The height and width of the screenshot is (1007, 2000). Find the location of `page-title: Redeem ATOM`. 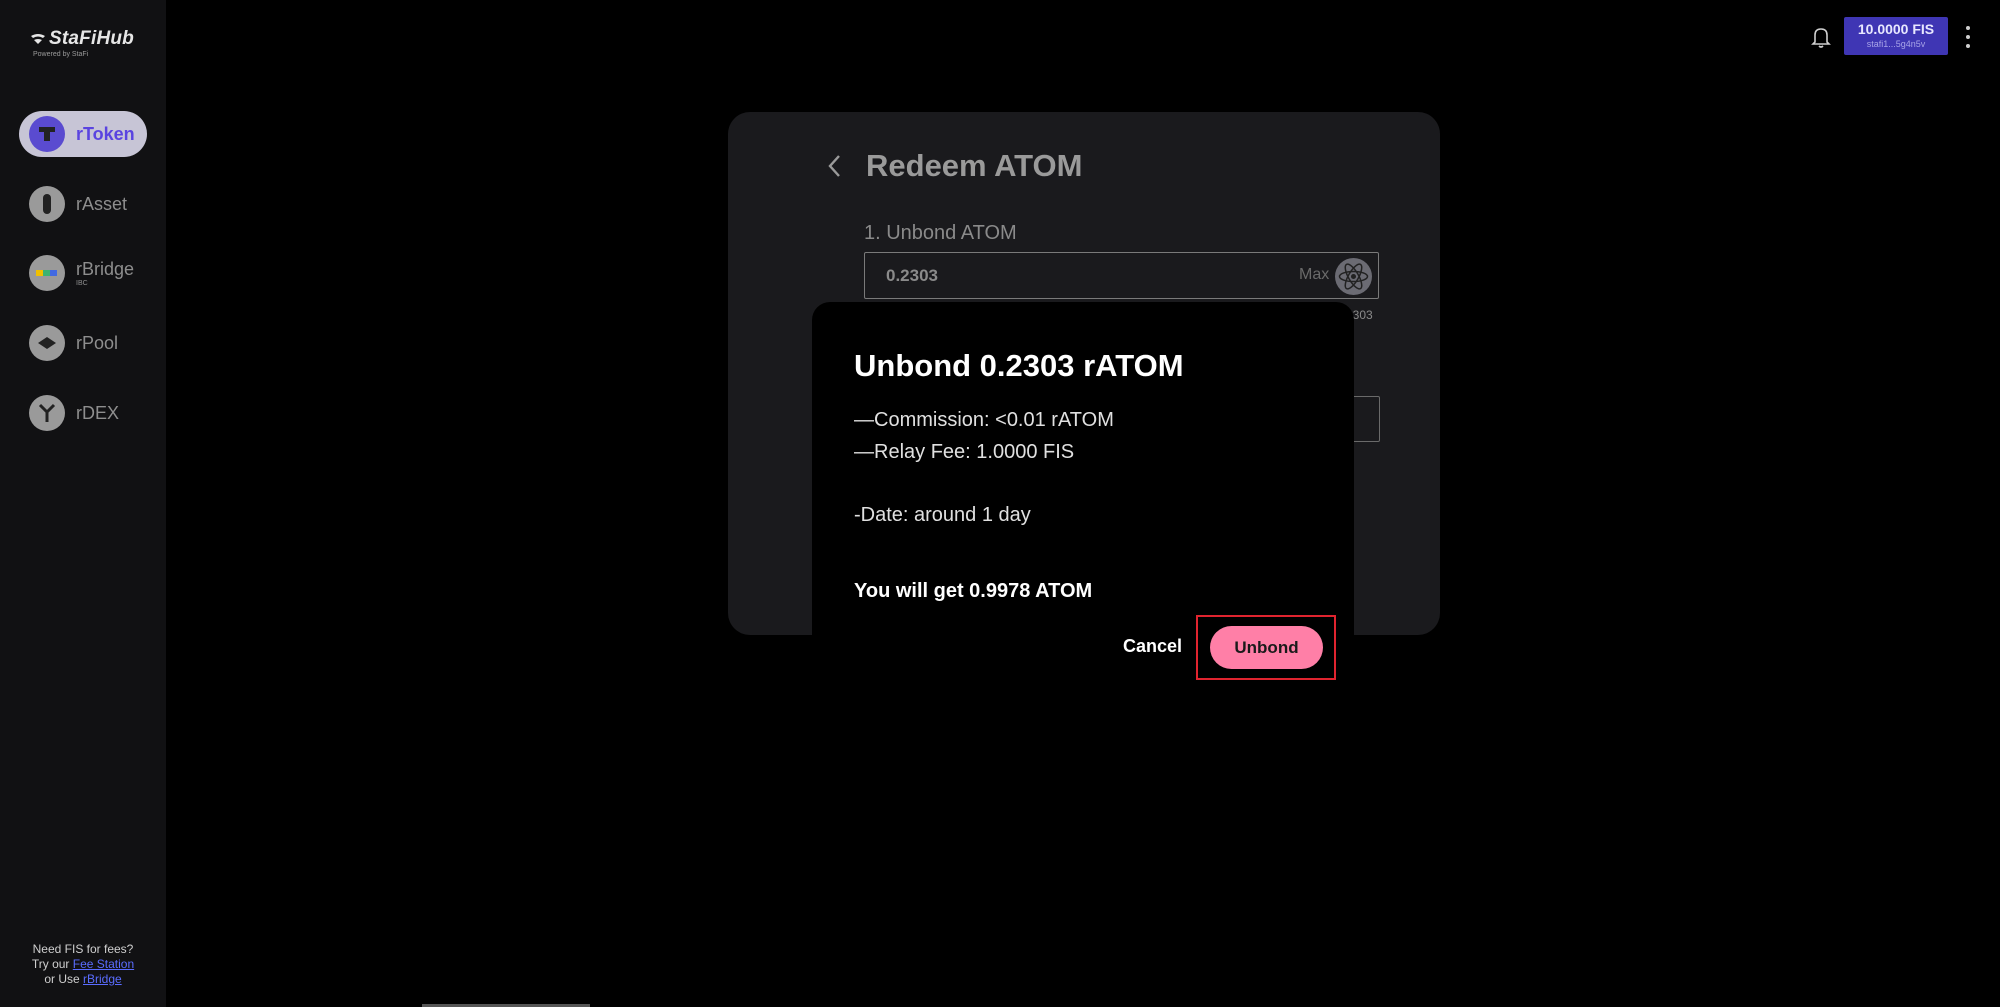

page-title: Redeem ATOM is located at coordinates (974, 165).